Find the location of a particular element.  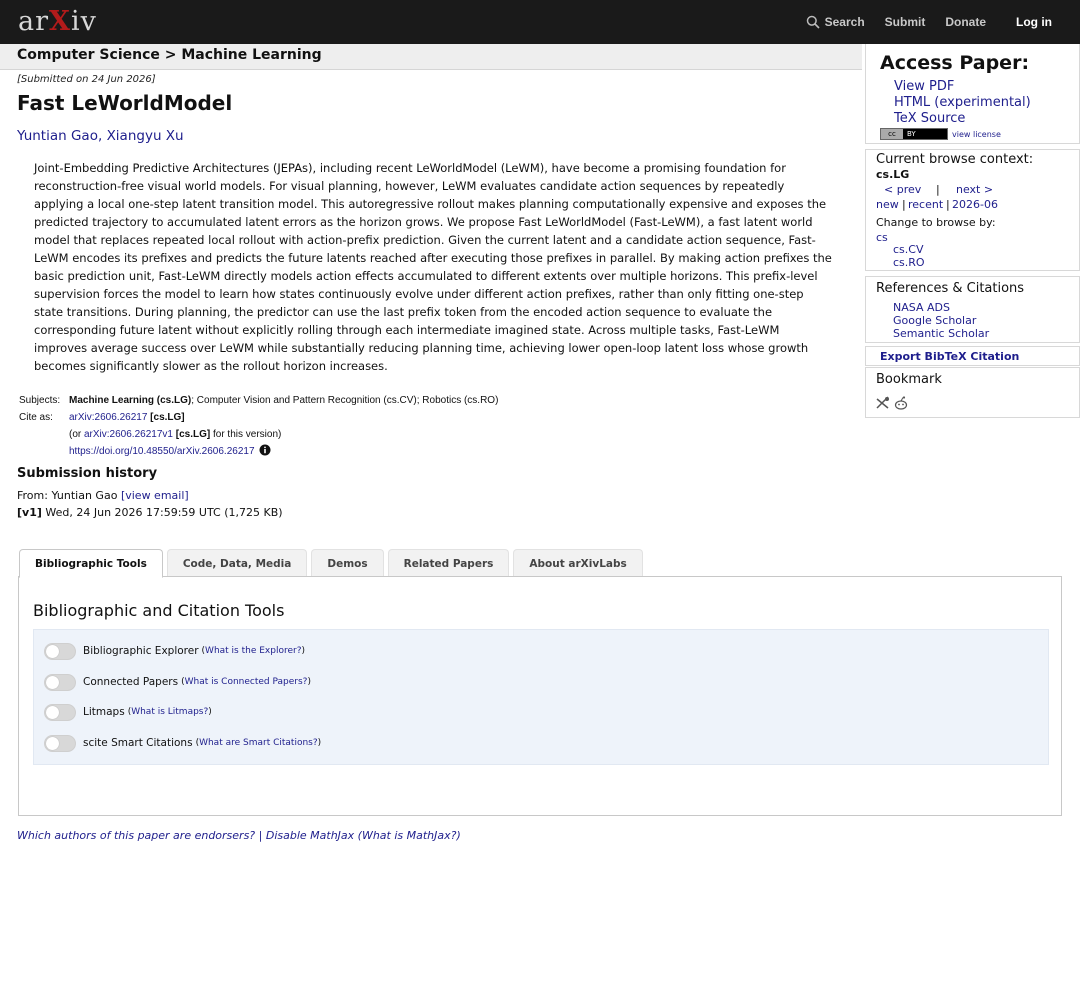

bookmark-title: Bookmark is located at coordinates (909, 379).